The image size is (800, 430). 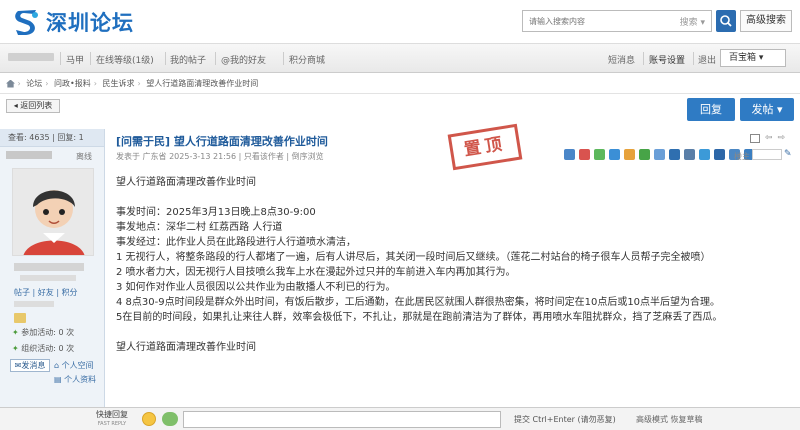 I want to click on back-label: 返回列表, so click(x=36, y=105).